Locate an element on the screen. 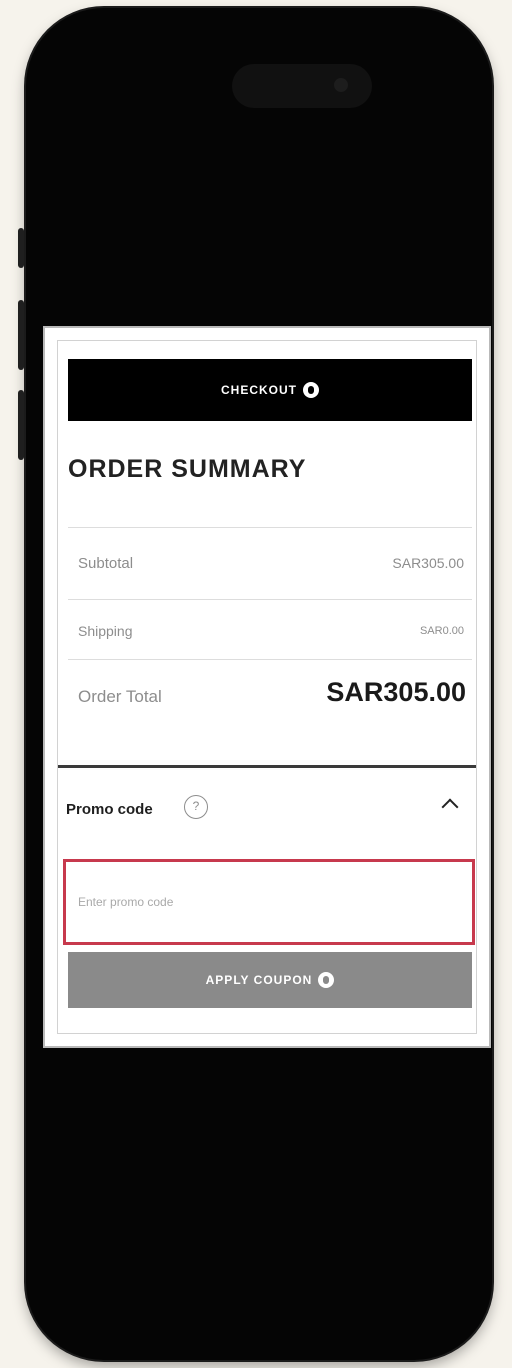 The height and width of the screenshot is (1368, 512). order-total-value: SAR305.00 is located at coordinates (396, 692).